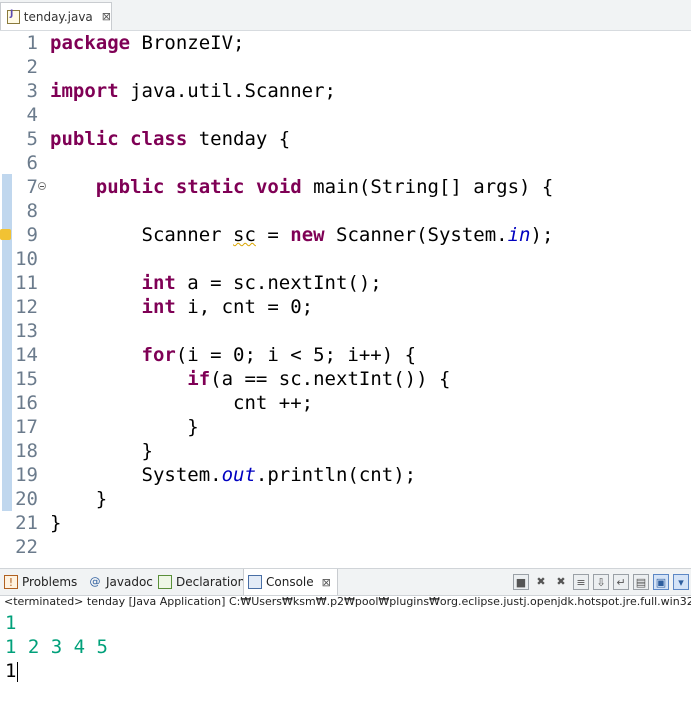  Describe the element at coordinates (18, 671) in the screenshot. I see `text-caret` at that location.